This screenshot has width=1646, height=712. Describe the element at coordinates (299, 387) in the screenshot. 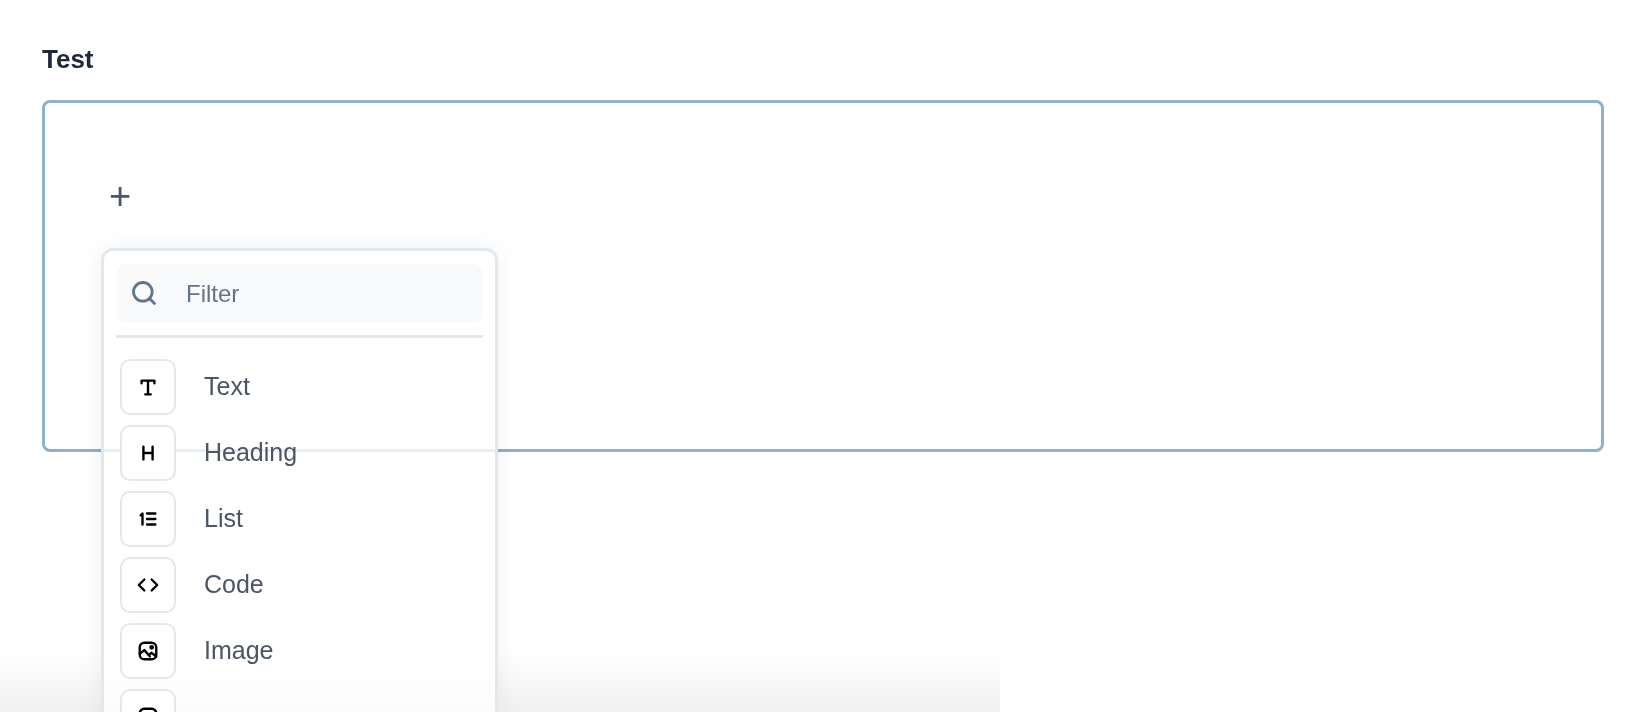

I see `block-menu-item: Text` at that location.